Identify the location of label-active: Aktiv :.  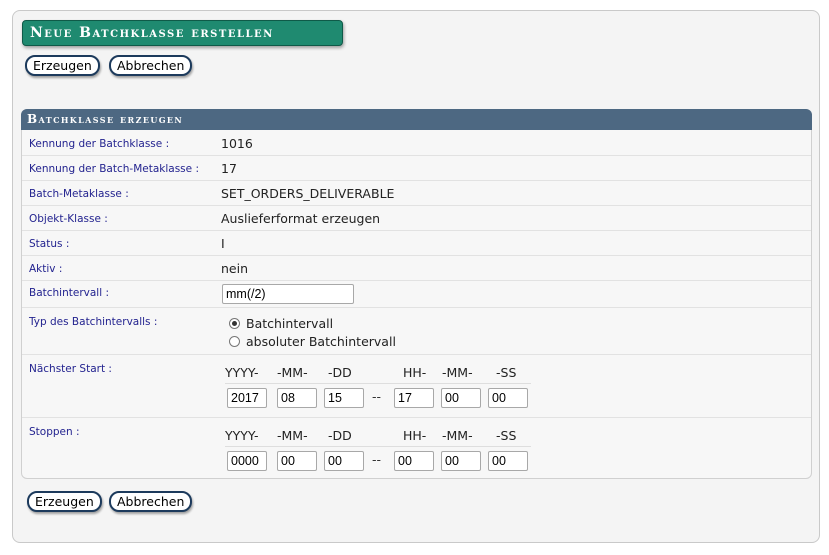
(46, 269).